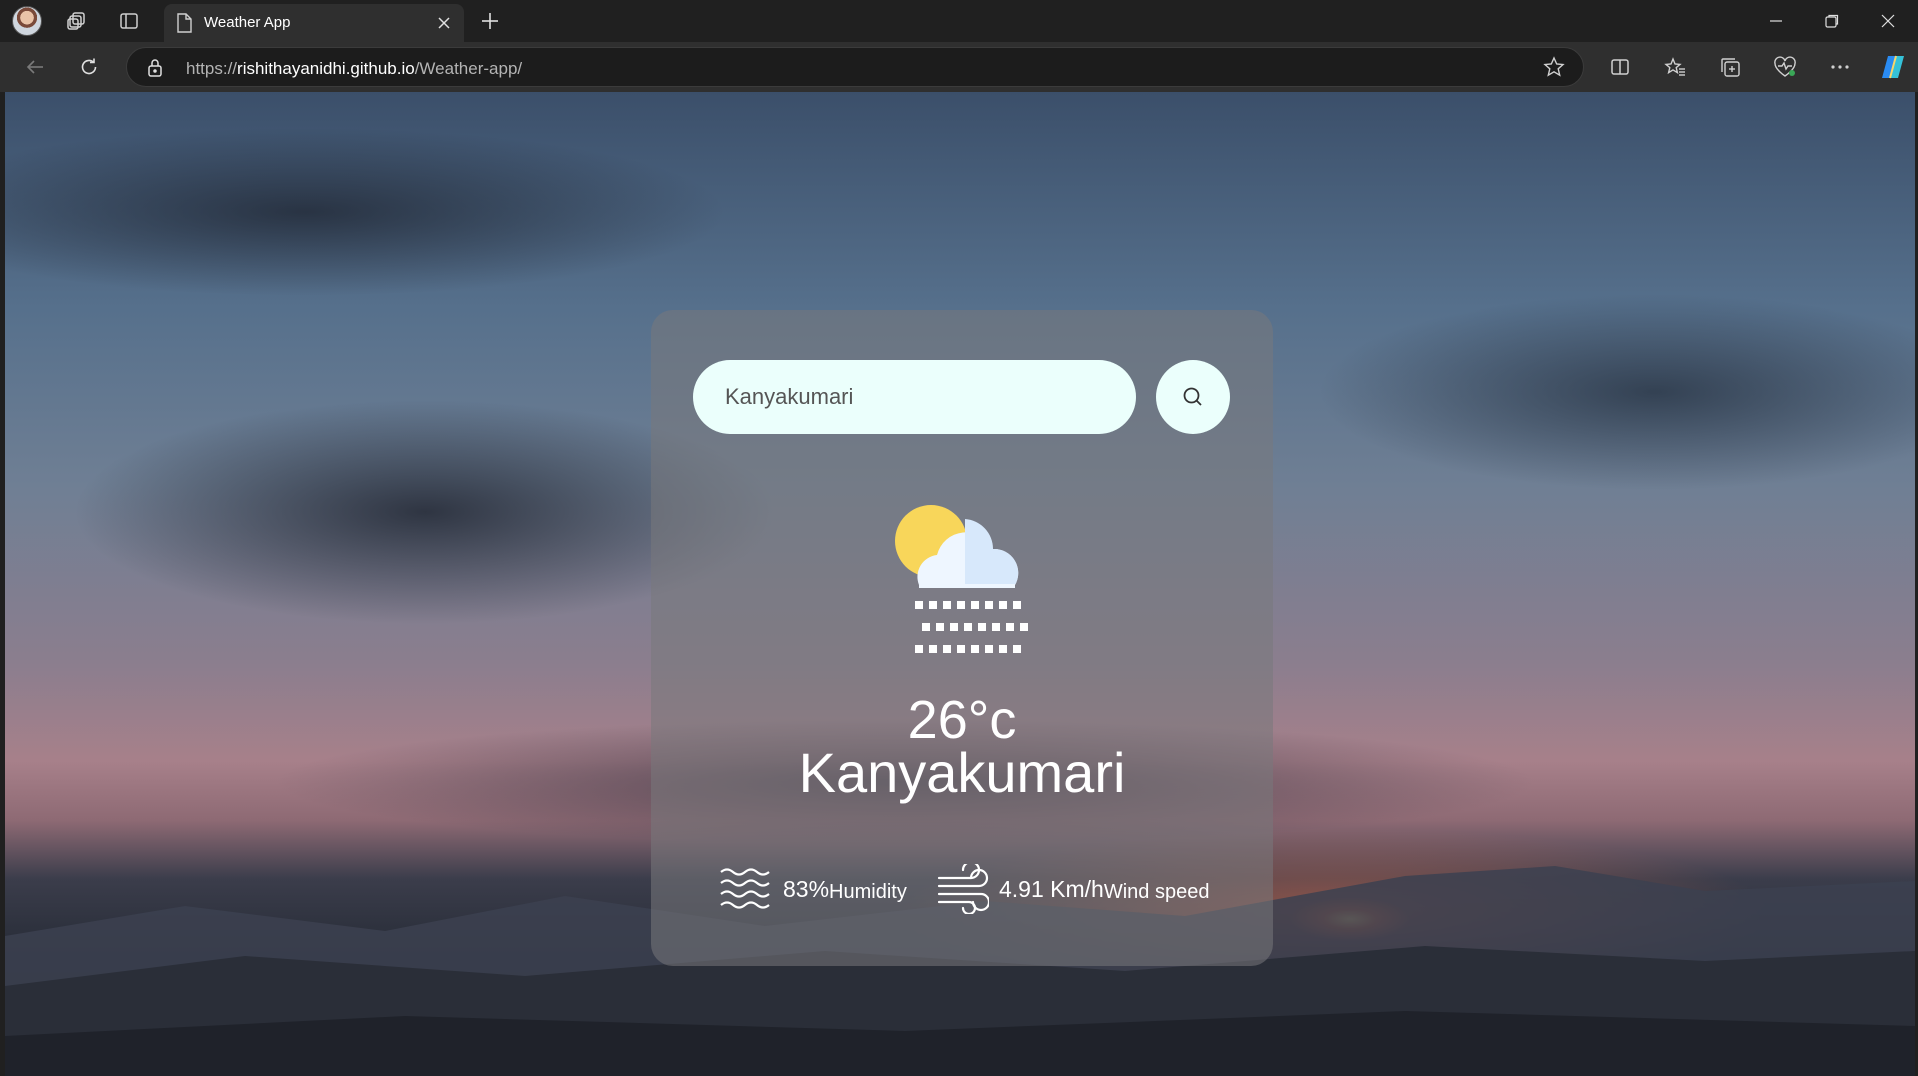 The image size is (1918, 1076). What do you see at coordinates (129, 21) in the screenshot?
I see `vertical-tabs-icon` at bounding box center [129, 21].